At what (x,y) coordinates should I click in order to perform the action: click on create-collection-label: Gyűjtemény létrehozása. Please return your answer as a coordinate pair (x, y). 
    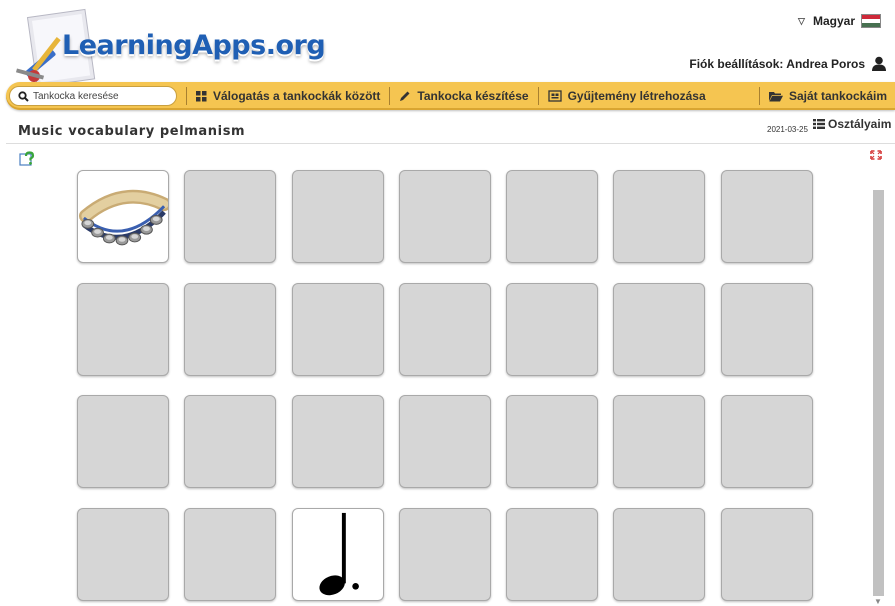
    Looking at the image, I should click on (636, 96).